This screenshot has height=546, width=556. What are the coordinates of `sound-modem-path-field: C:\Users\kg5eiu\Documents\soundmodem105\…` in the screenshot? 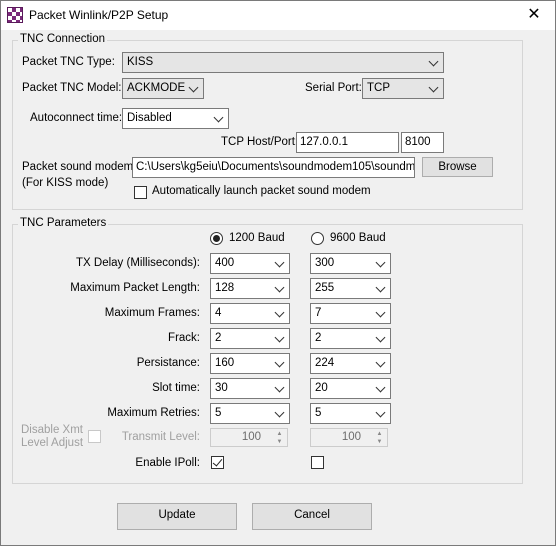 It's located at (273, 167).